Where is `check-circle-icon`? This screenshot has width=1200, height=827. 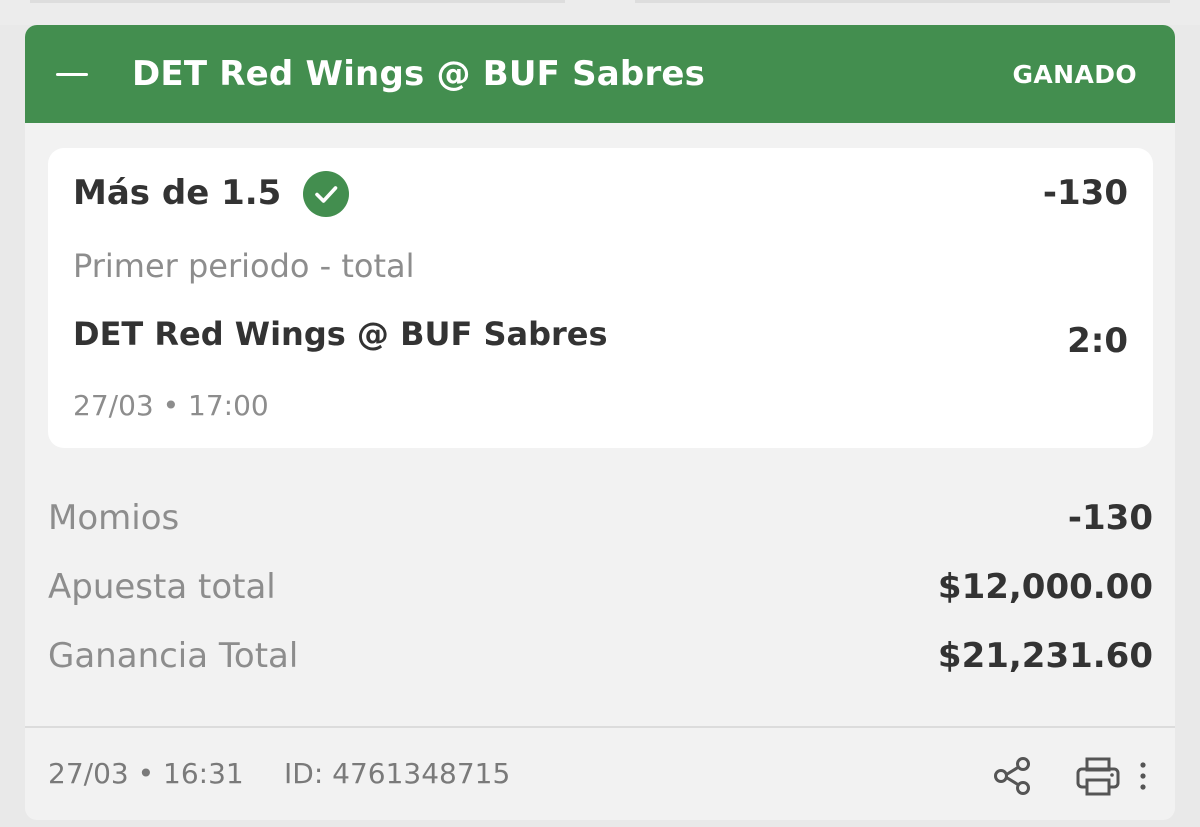
check-circle-icon is located at coordinates (326, 194).